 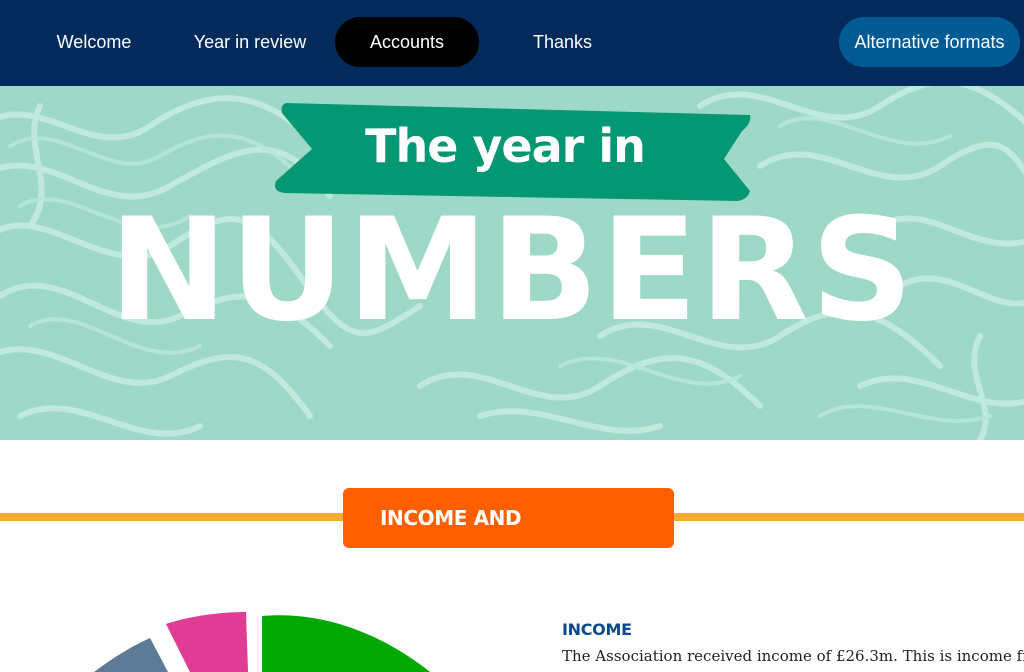 I want to click on hero-subtitle: The year in, so click(x=505, y=146).